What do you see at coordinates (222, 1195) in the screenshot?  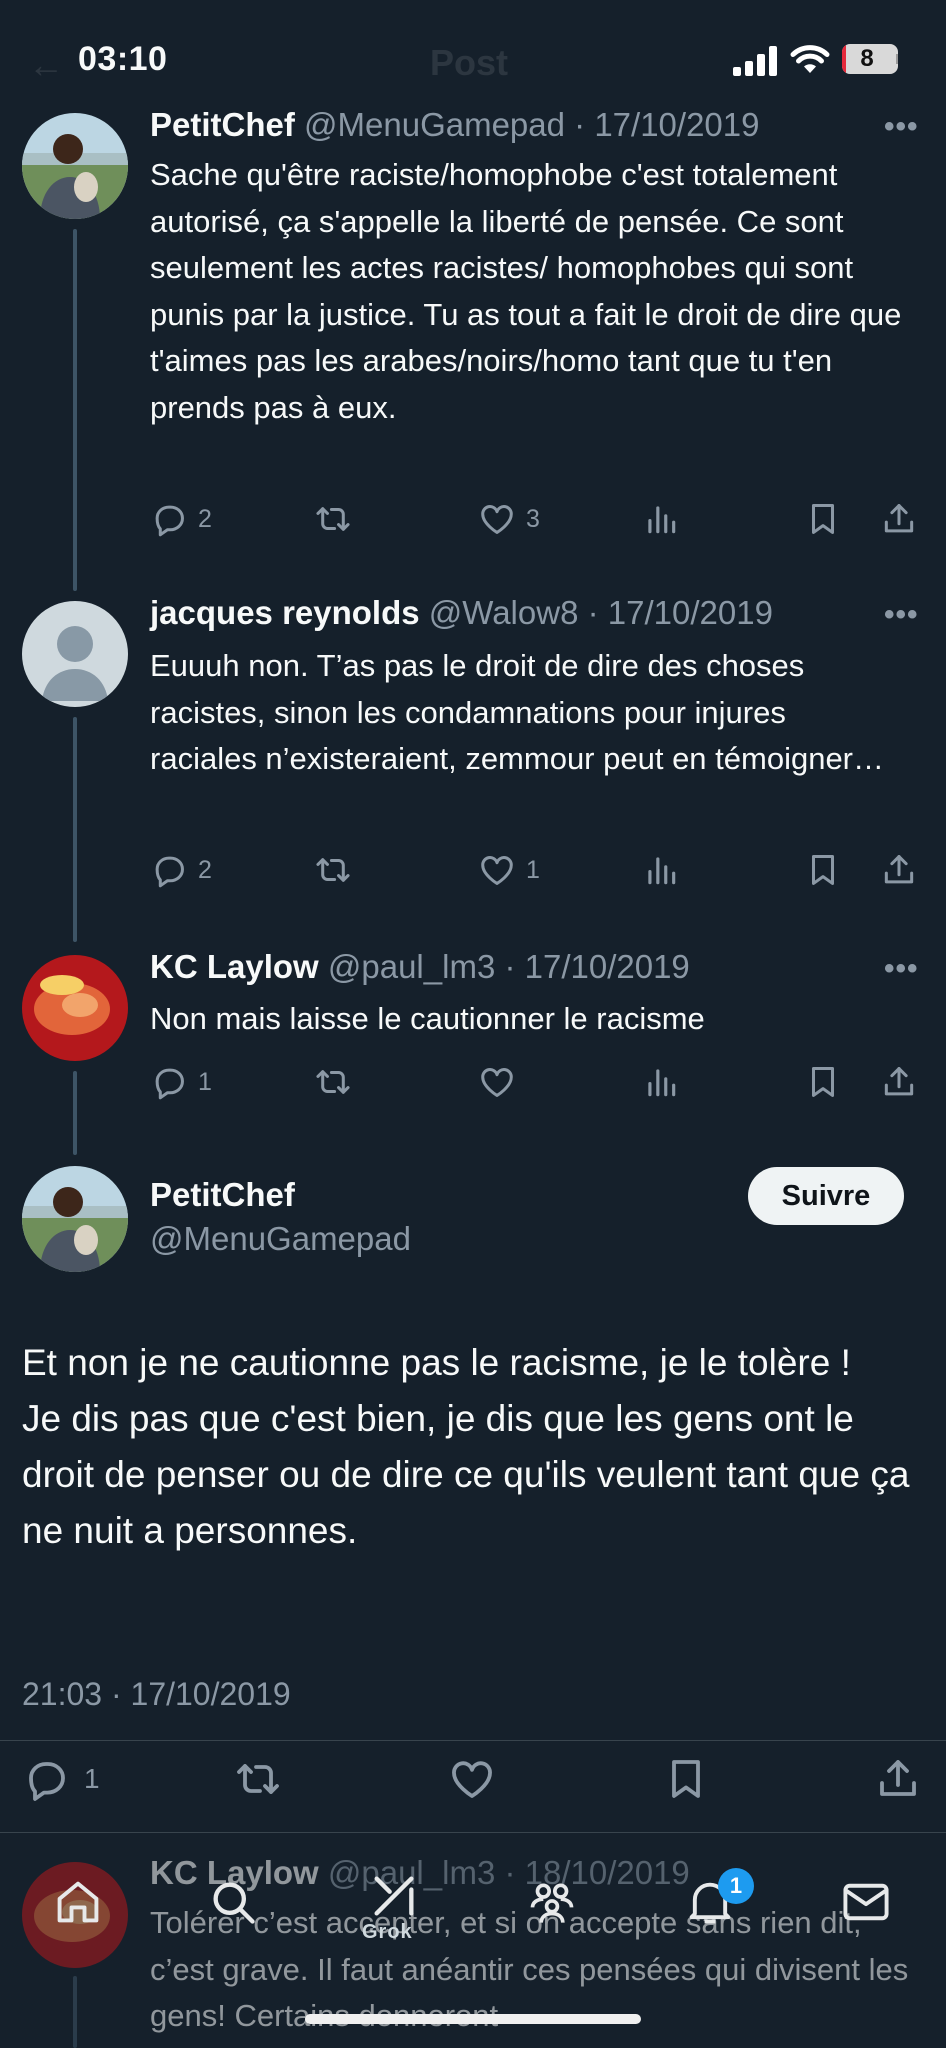 I see `main-author-name: PetitChef` at bounding box center [222, 1195].